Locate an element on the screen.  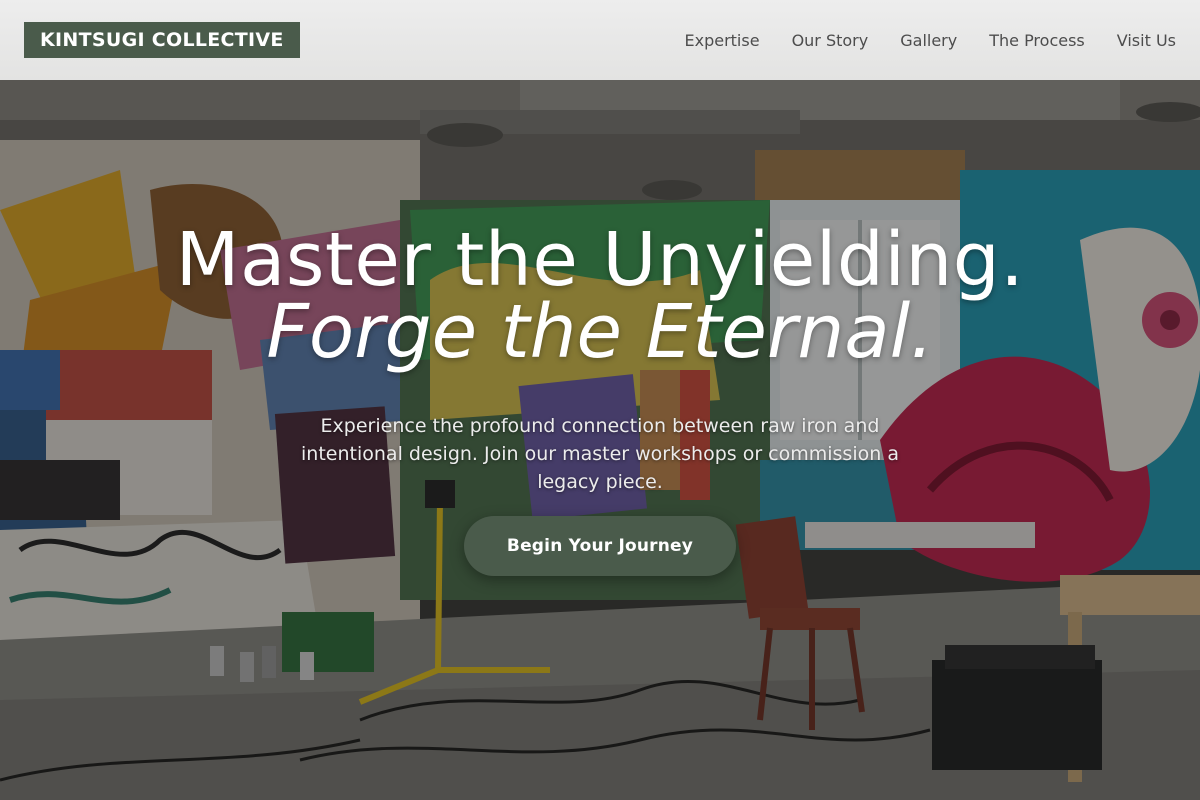
hero-headline-line2: Forge the Eternal. is located at coordinates (600, 332).